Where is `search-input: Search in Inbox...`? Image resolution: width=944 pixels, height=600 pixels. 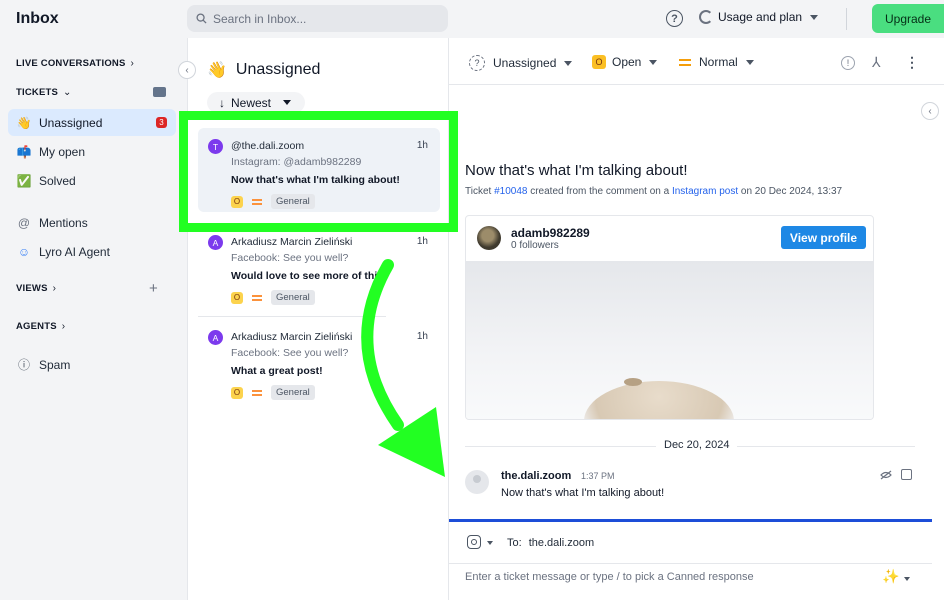 search-input: Search in Inbox... is located at coordinates (317, 18).